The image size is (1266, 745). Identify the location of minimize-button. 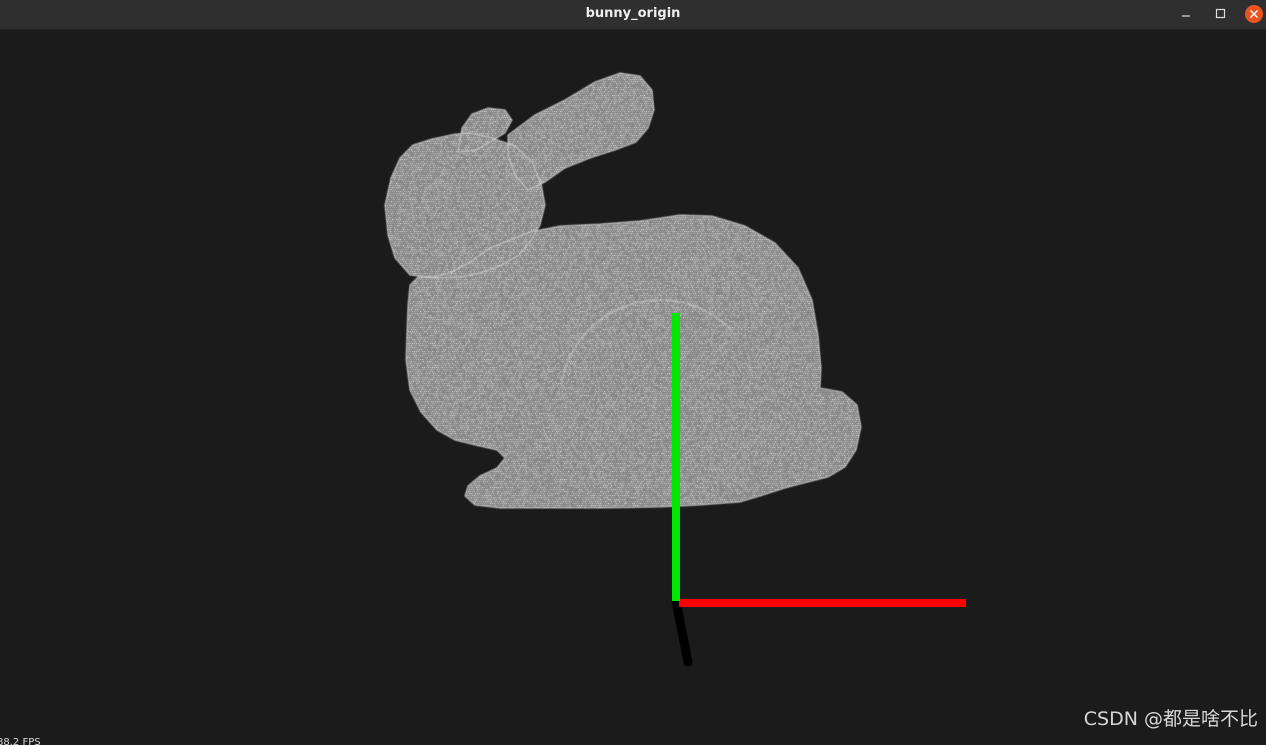
(1186, 14).